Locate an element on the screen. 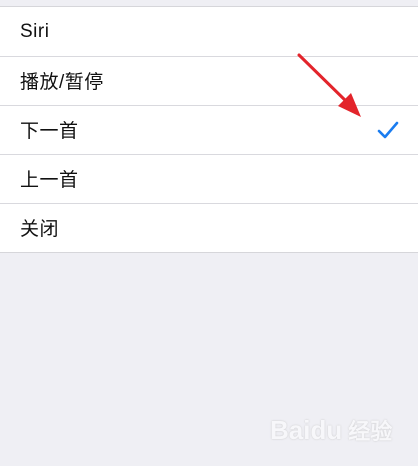 This screenshot has width=418, height=466. option-label: 关闭 is located at coordinates (40, 229).